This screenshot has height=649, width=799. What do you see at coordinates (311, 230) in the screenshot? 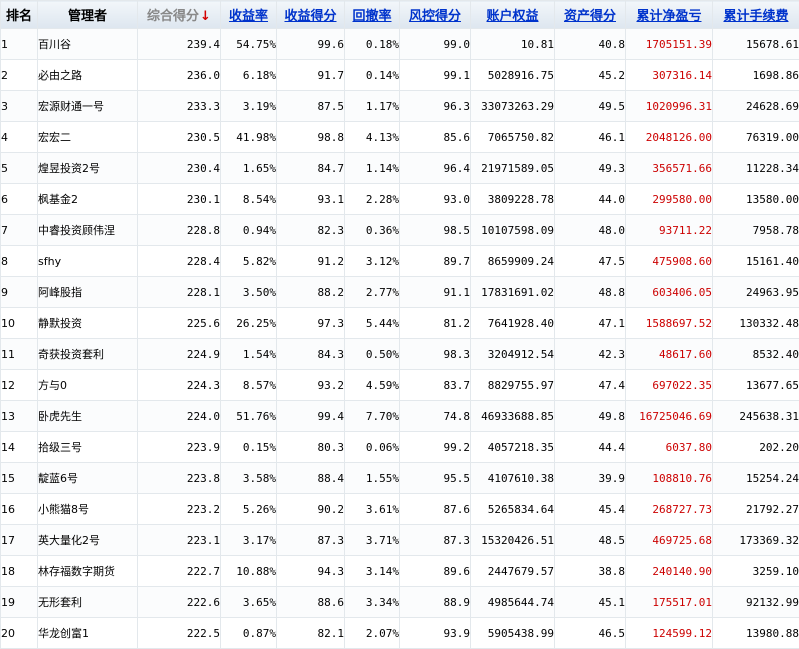
I see `cell-return-score: 82.3` at bounding box center [311, 230].